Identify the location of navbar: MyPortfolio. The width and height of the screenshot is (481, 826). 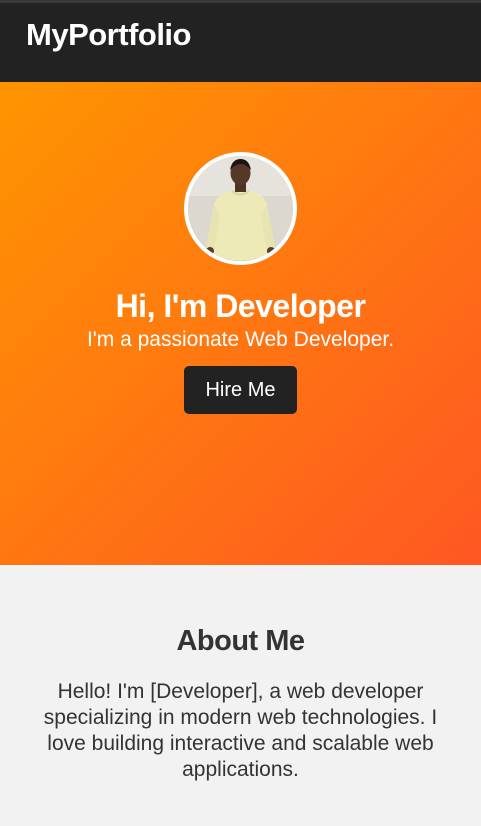
(240, 41).